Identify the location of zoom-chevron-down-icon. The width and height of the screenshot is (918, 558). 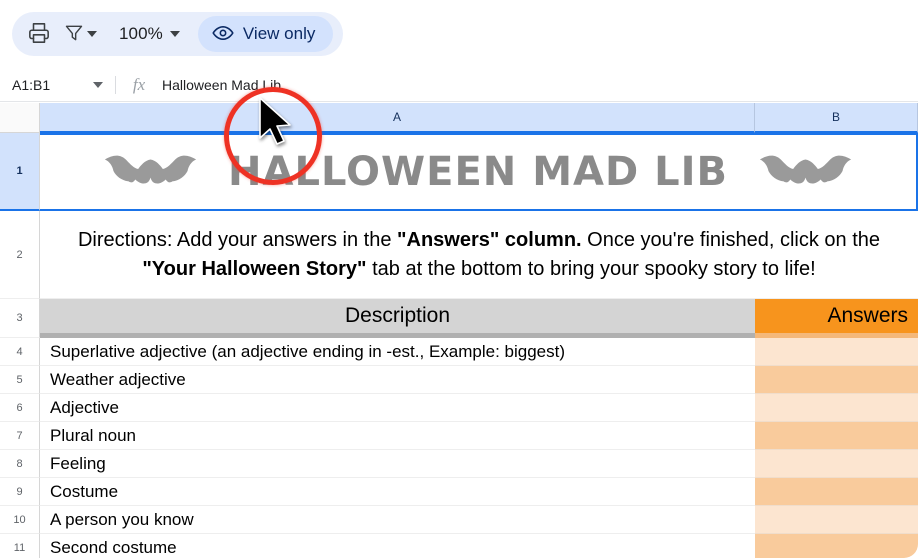
(174, 34).